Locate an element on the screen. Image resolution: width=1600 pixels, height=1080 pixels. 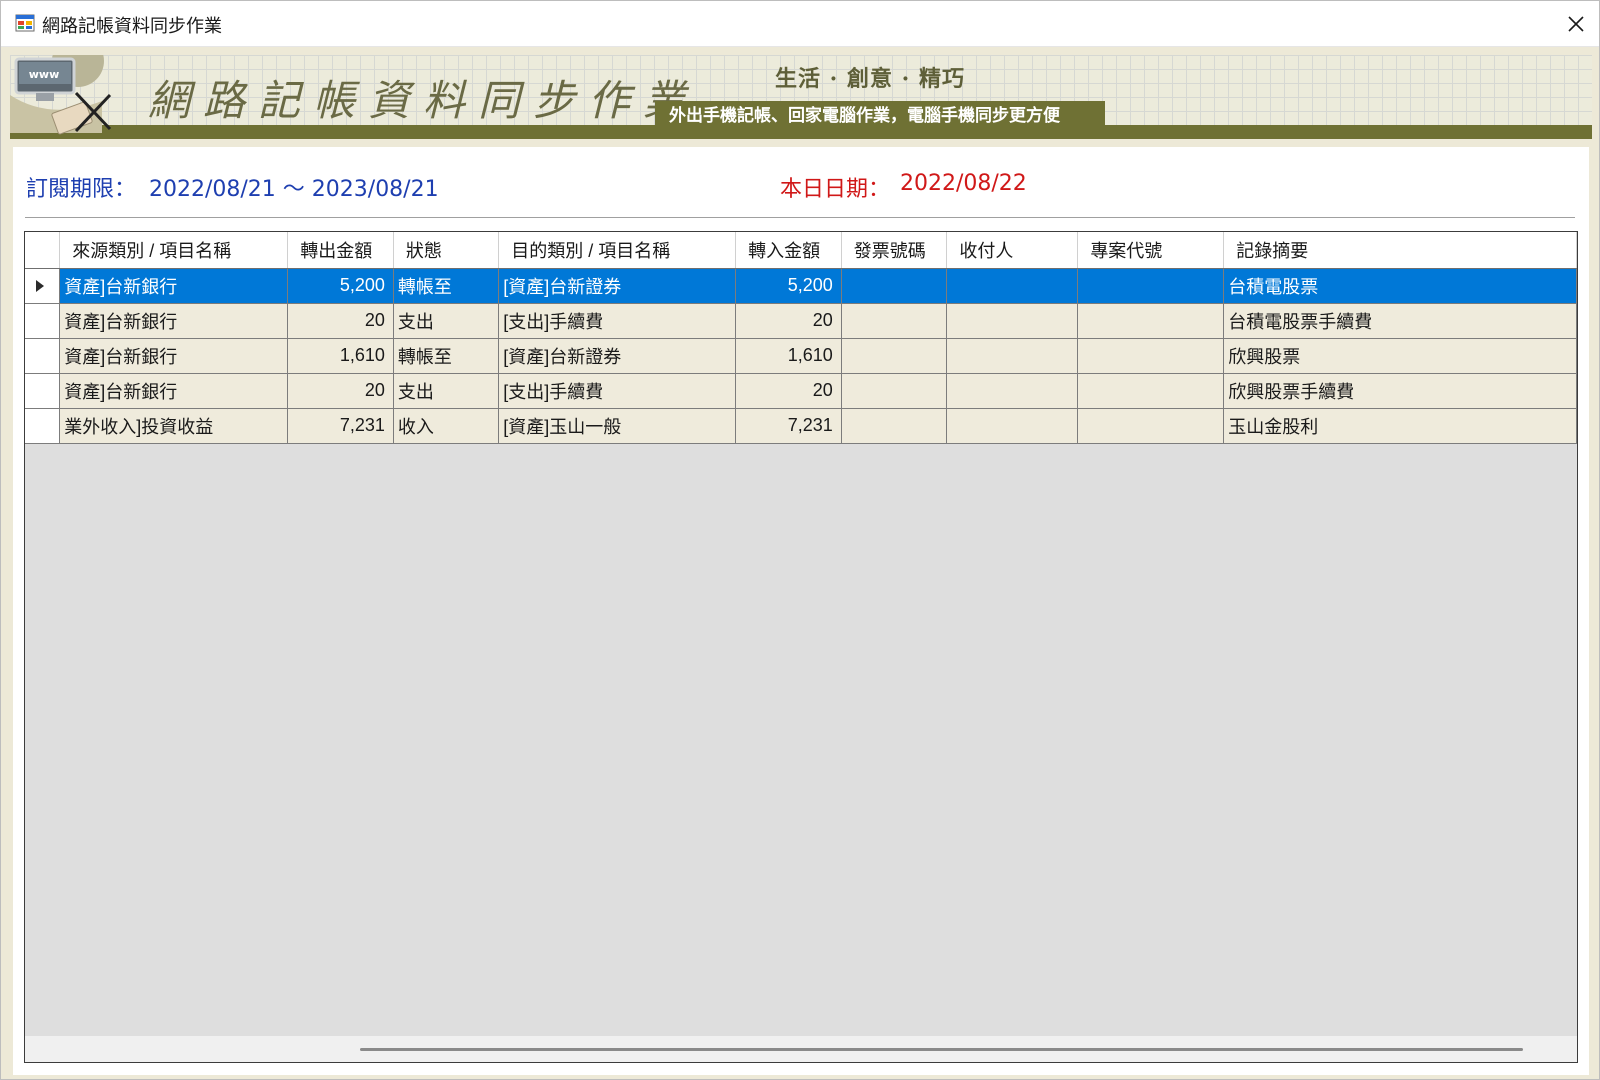
table-row: 資產]台新銀行 20 支出 [支出]手續費 20 台積電股票手續費 is located at coordinates (801, 321).